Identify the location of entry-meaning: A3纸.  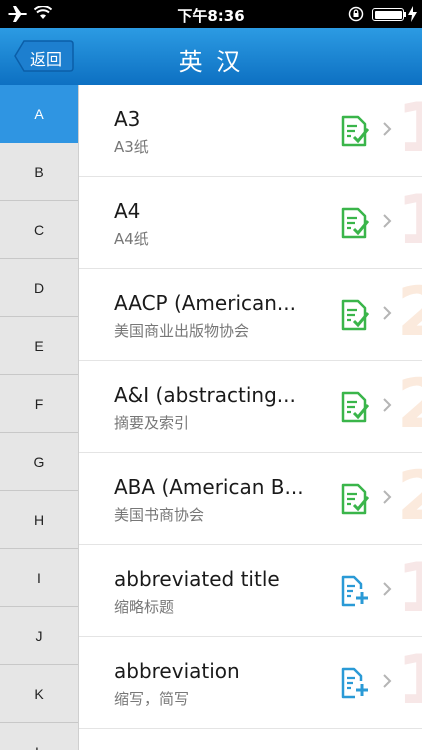
(131, 147).